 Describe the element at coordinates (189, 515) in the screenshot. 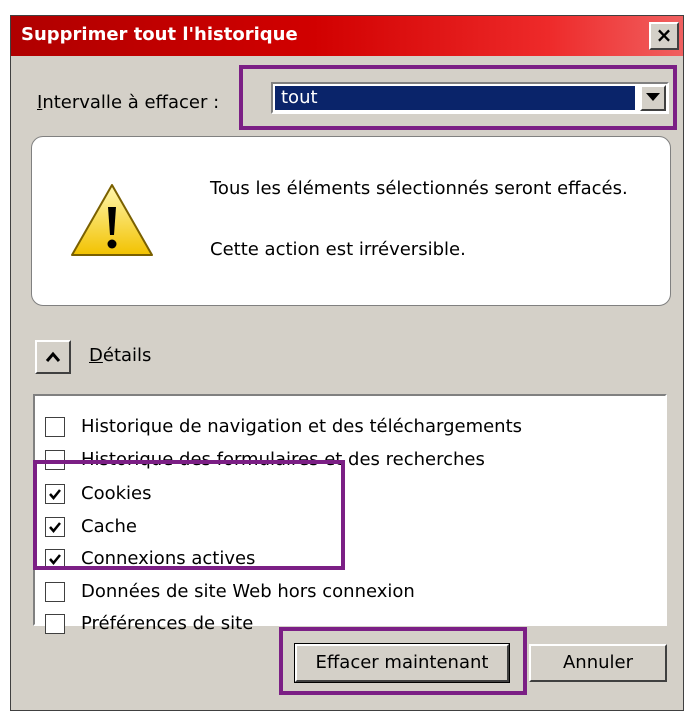

I see `checked-items-highlight` at that location.